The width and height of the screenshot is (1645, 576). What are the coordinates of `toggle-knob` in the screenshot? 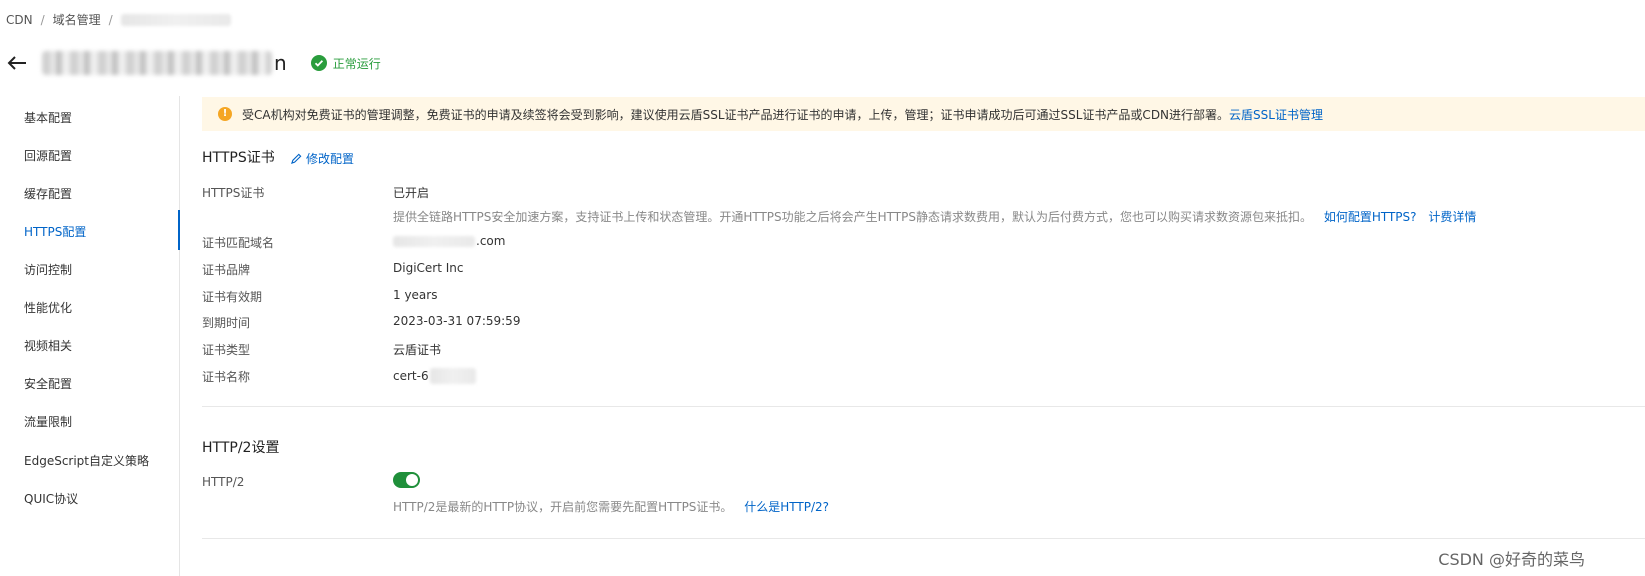 It's located at (412, 480).